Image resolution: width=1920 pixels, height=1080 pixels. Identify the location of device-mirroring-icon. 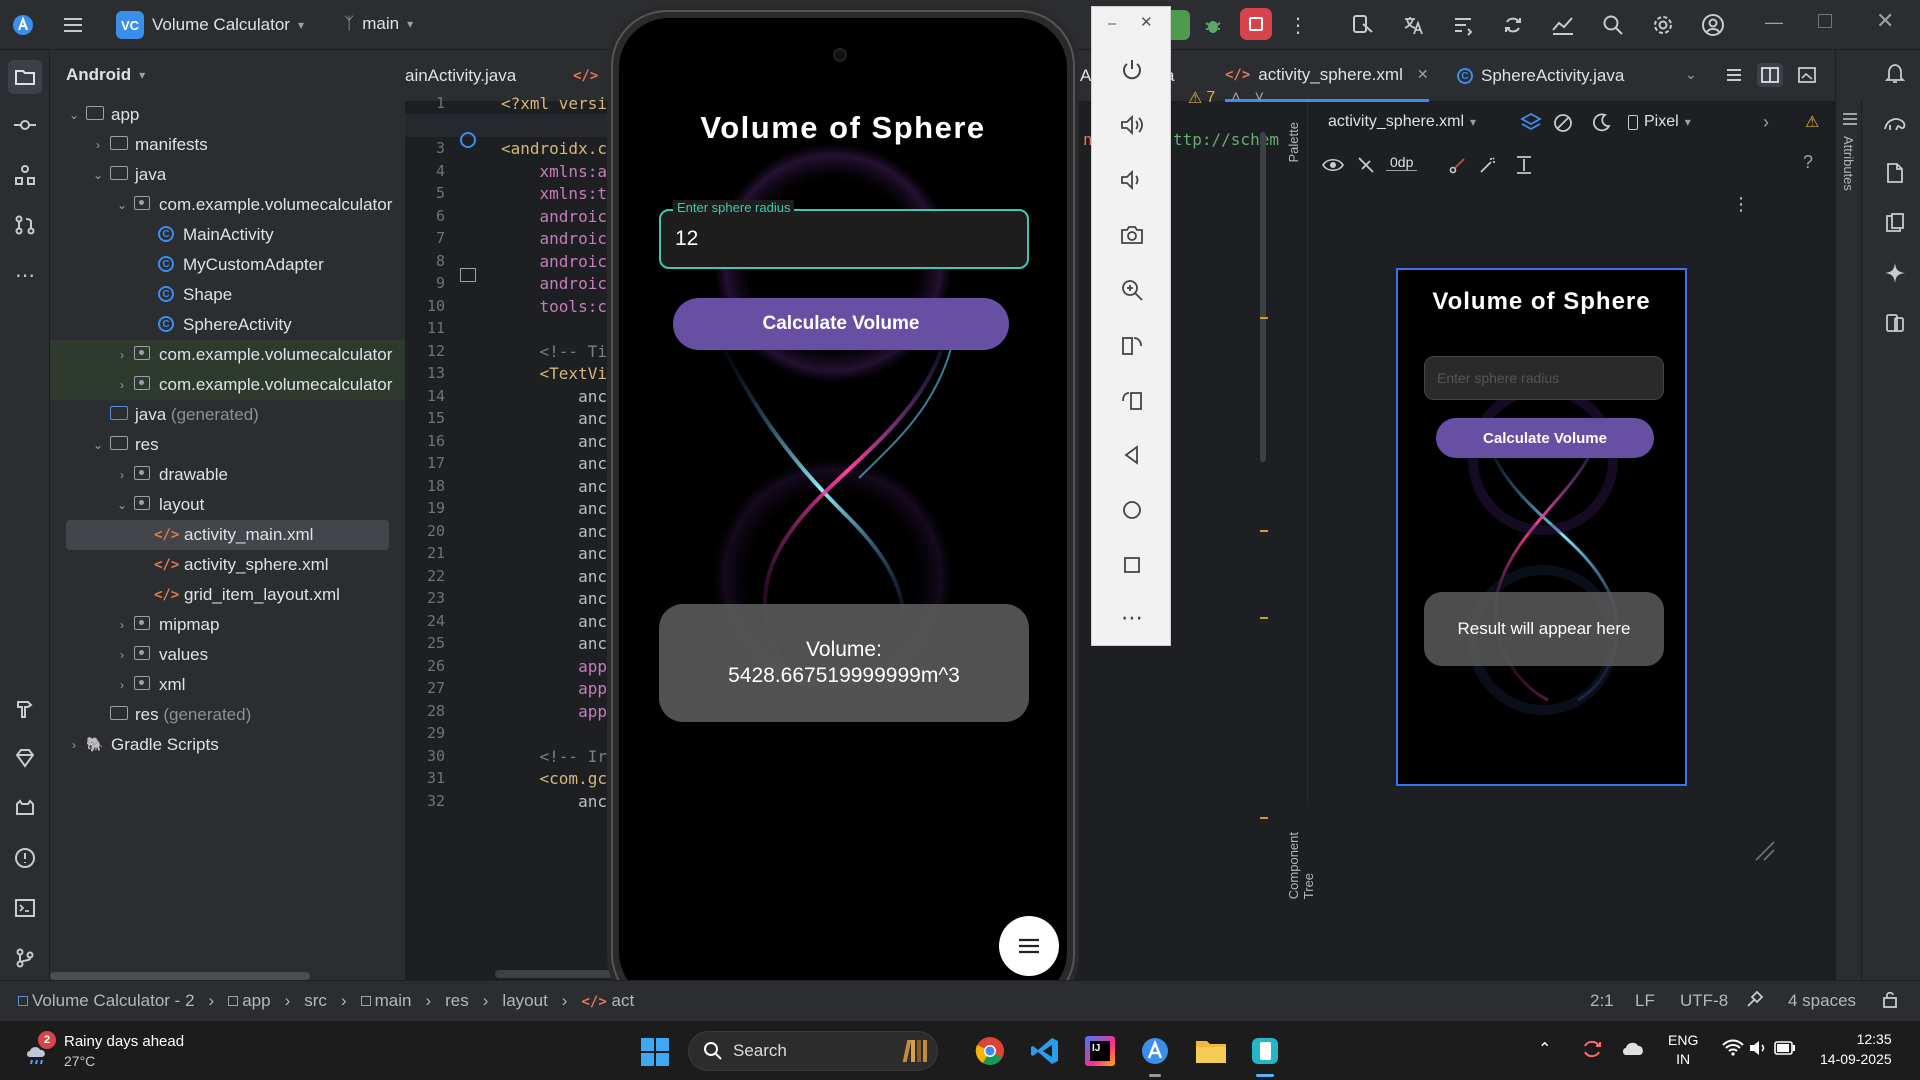
(1895, 323).